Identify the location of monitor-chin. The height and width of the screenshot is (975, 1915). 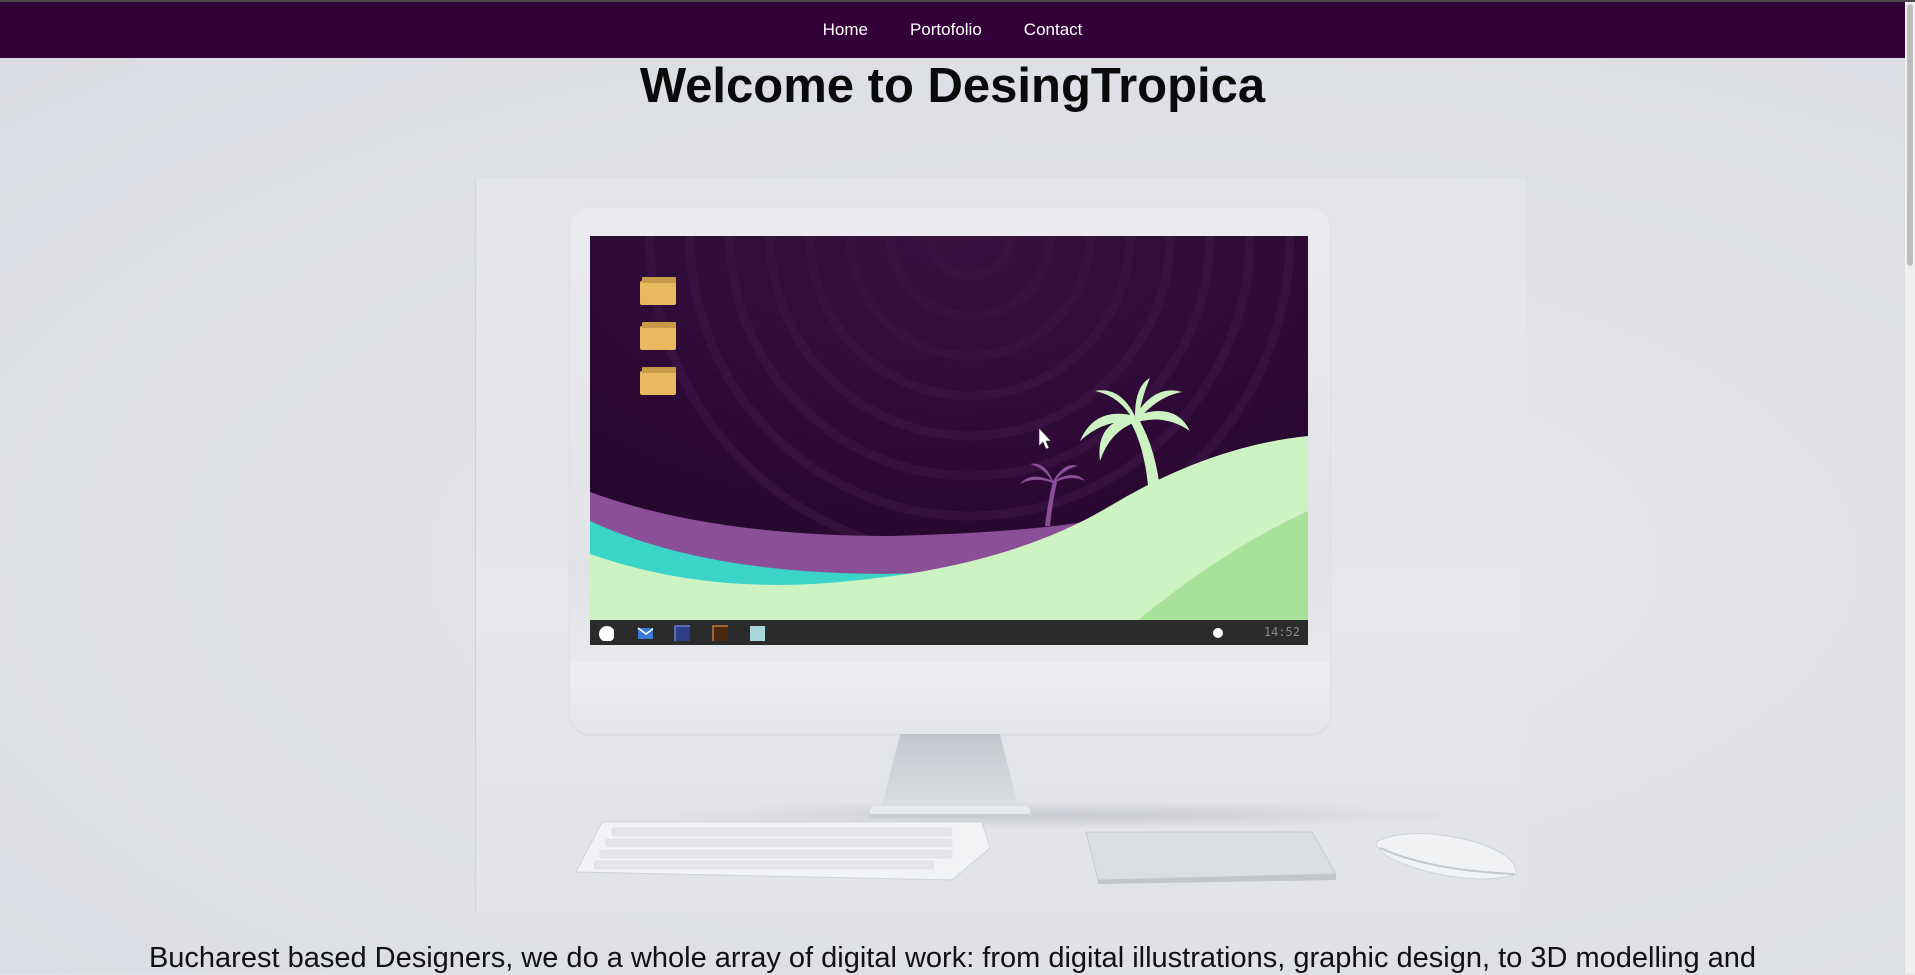
(950, 698).